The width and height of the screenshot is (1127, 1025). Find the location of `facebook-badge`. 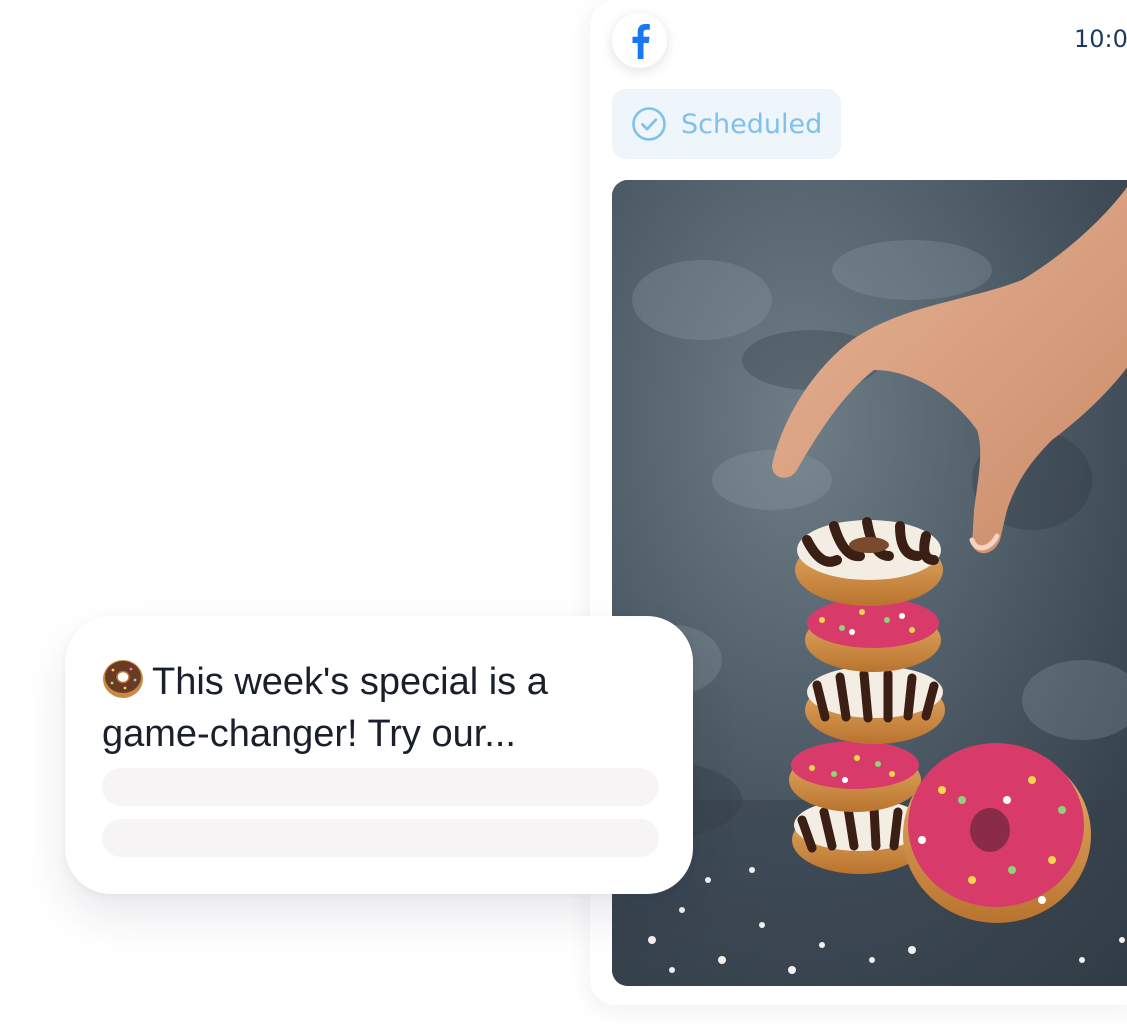

facebook-badge is located at coordinates (639, 40).